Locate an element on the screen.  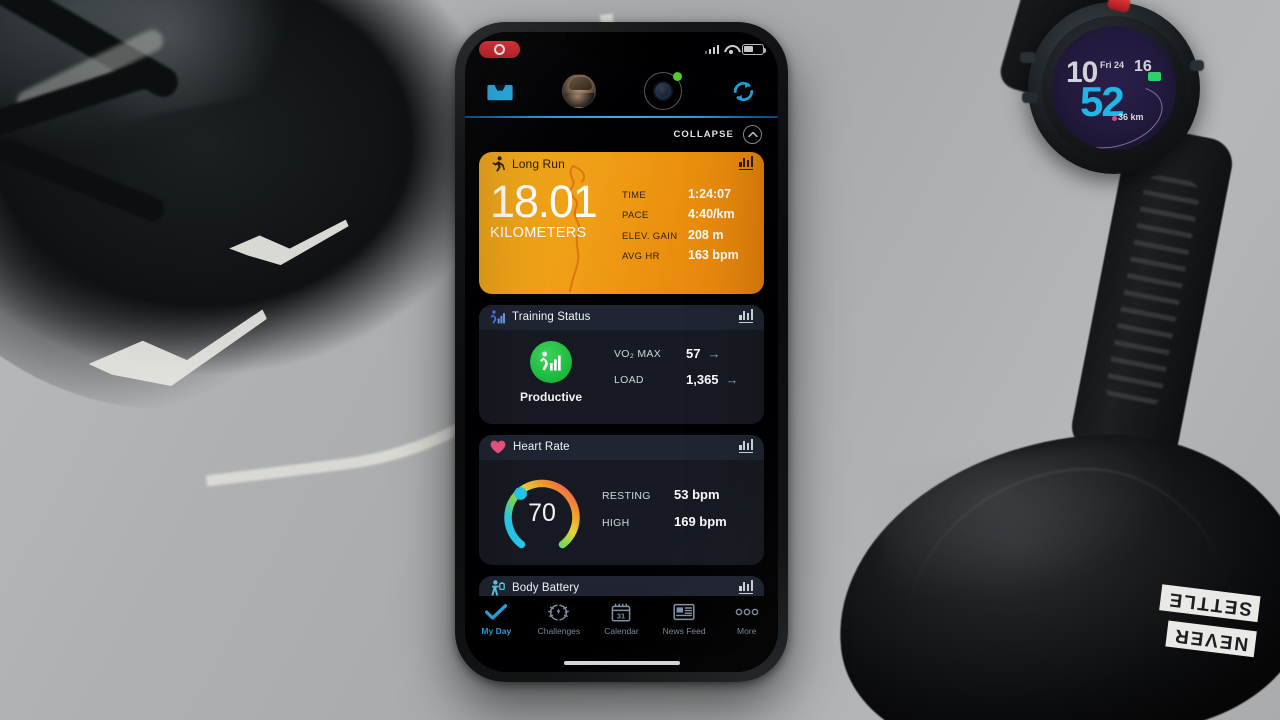
card-title: Long Run is located at coordinates (538, 164).